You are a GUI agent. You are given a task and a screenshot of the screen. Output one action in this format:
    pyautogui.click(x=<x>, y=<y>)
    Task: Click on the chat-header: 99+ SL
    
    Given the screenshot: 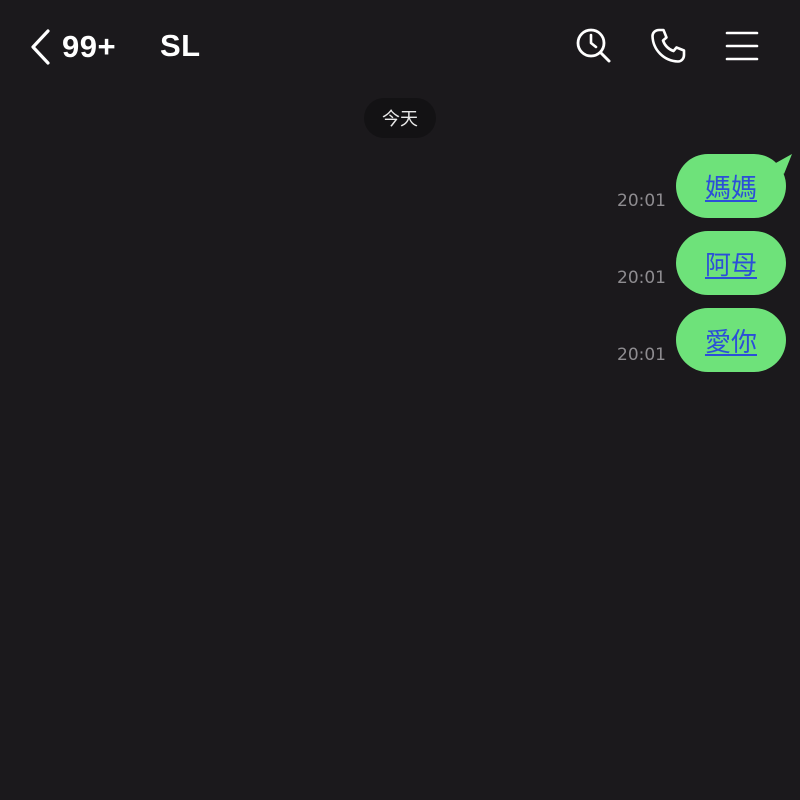 What is the action you would take?
    pyautogui.click(x=400, y=47)
    